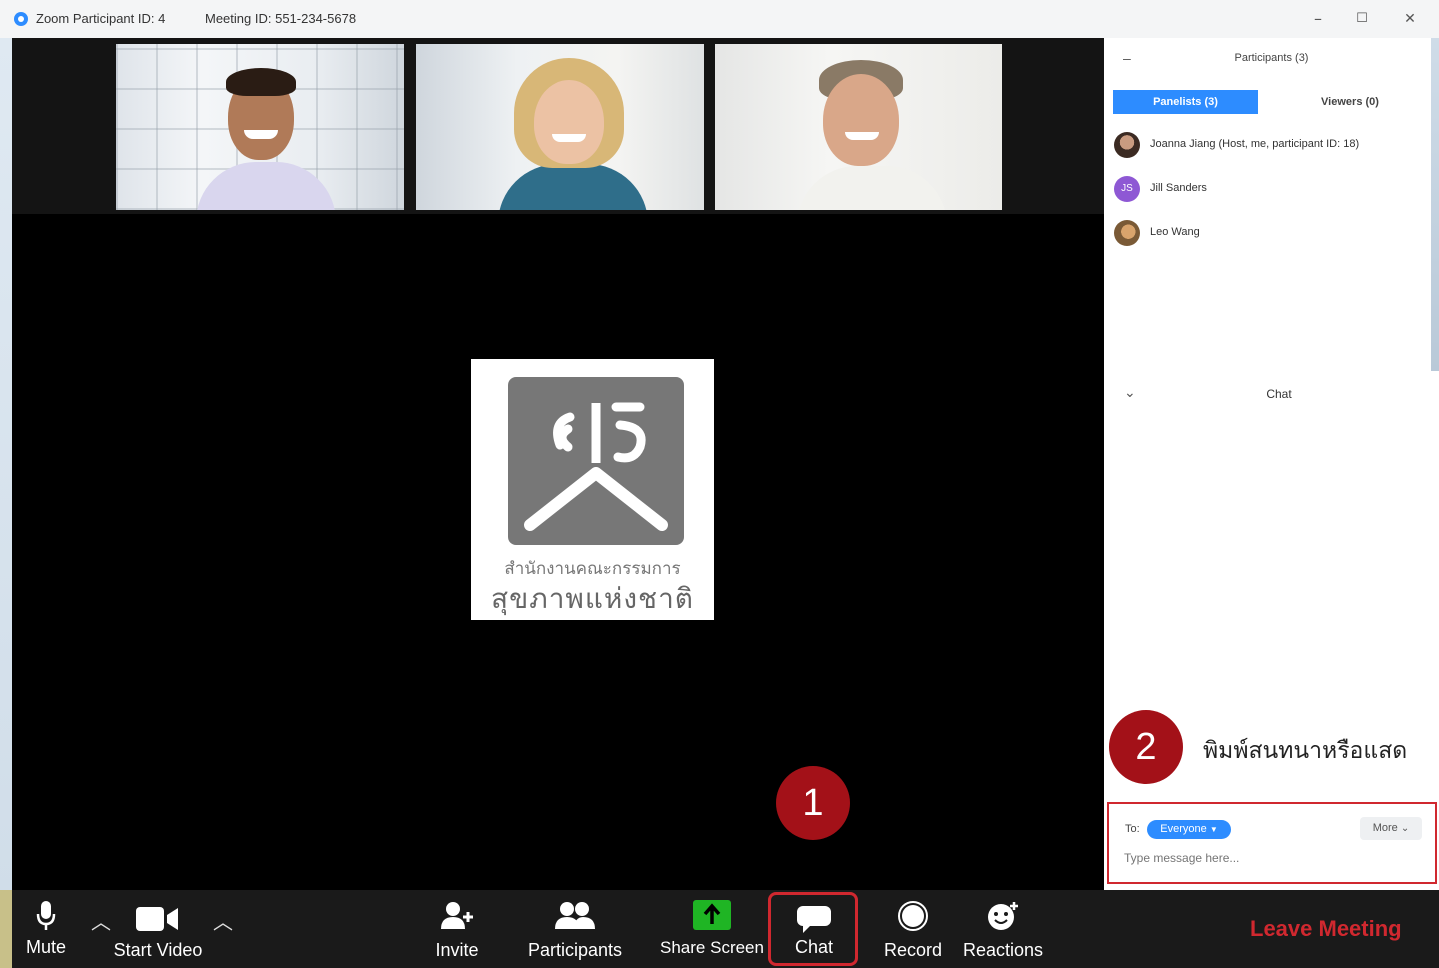 This screenshot has width=1439, height=968. I want to click on window-title: Zoom Participant ID: 4, so click(101, 18).